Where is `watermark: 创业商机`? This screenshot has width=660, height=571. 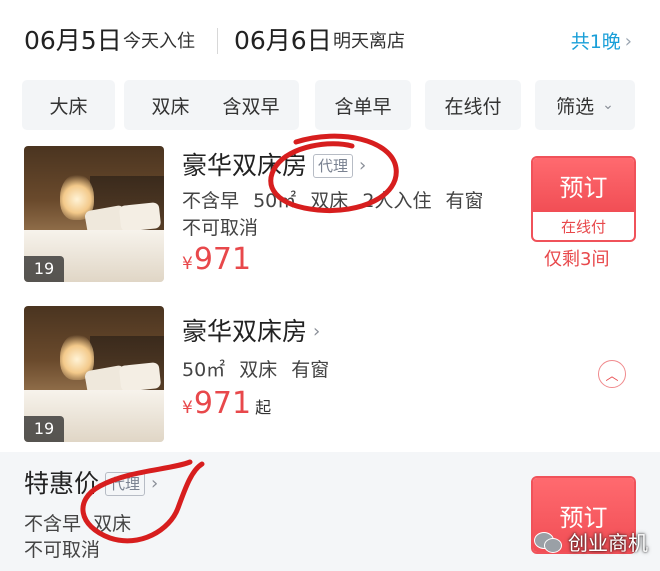
watermark: 创业商机 is located at coordinates (591, 541).